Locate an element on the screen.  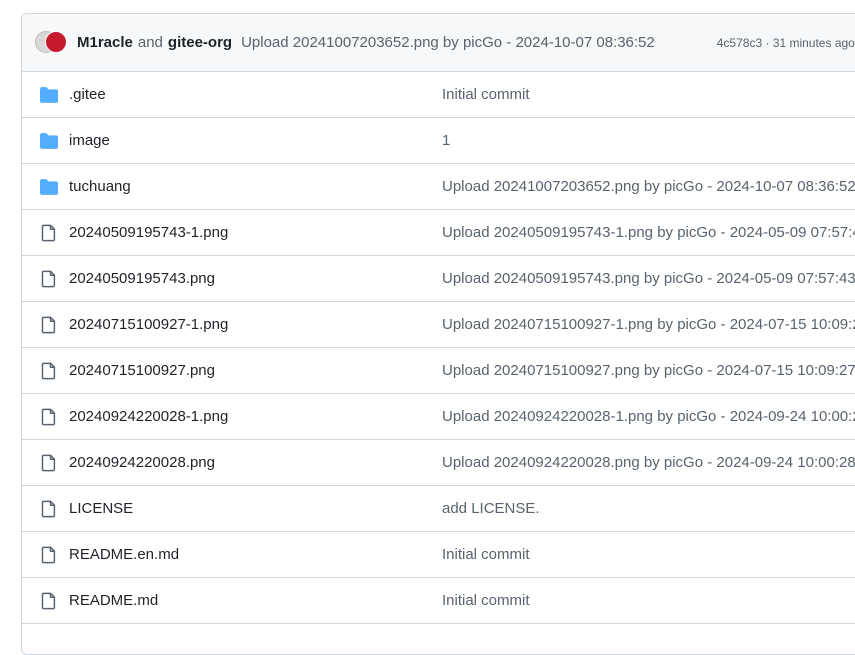
file-name-link: tuchuang is located at coordinates (100, 186).